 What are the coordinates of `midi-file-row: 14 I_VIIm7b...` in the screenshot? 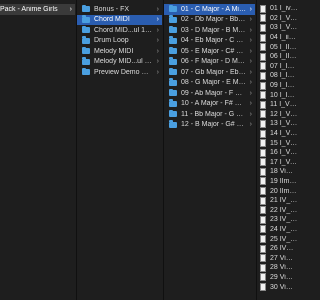 It's located at (278, 134).